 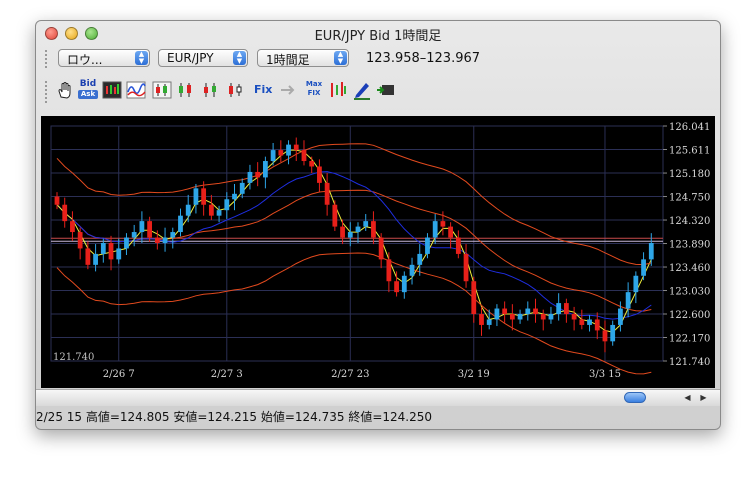 I want to click on y-tick-label: 124.750, so click(x=689, y=198).